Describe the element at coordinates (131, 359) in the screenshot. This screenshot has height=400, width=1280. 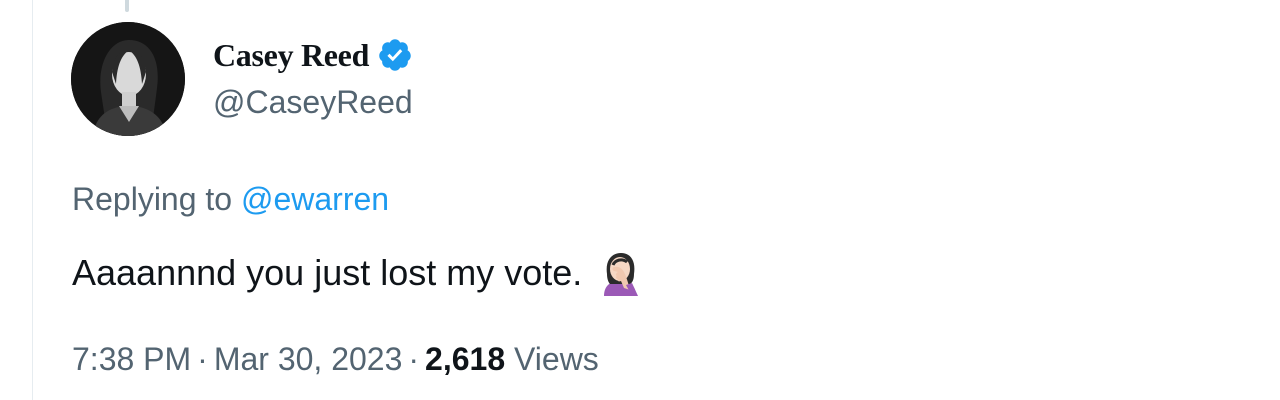
I see `tweet-time: 7:38 PM` at that location.